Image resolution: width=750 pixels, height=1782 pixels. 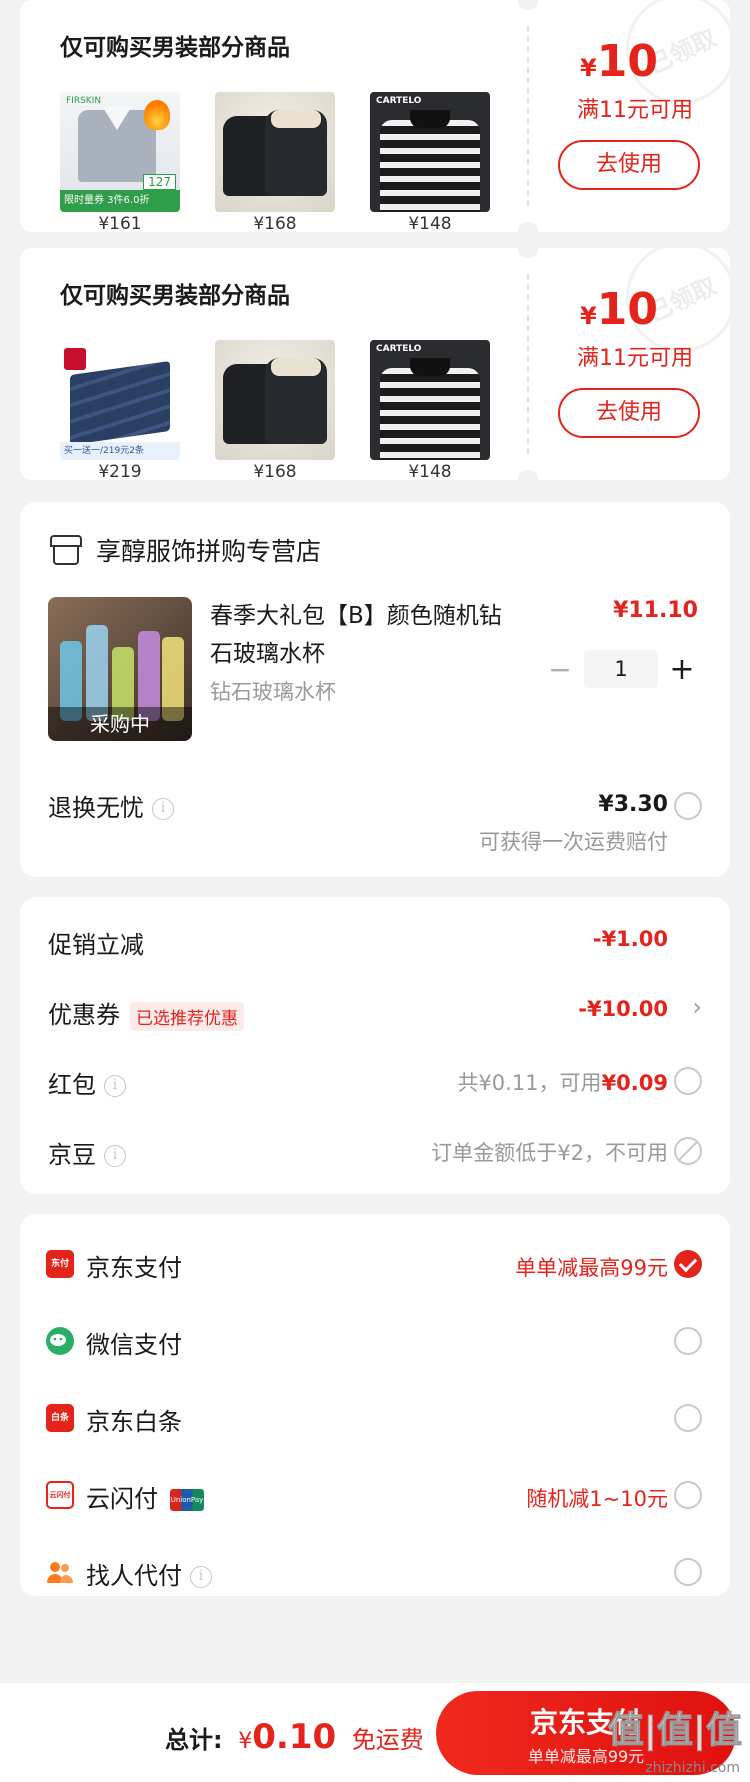 I want to click on order-total: 总计: ¥0.10 免运费, so click(x=294, y=1737).